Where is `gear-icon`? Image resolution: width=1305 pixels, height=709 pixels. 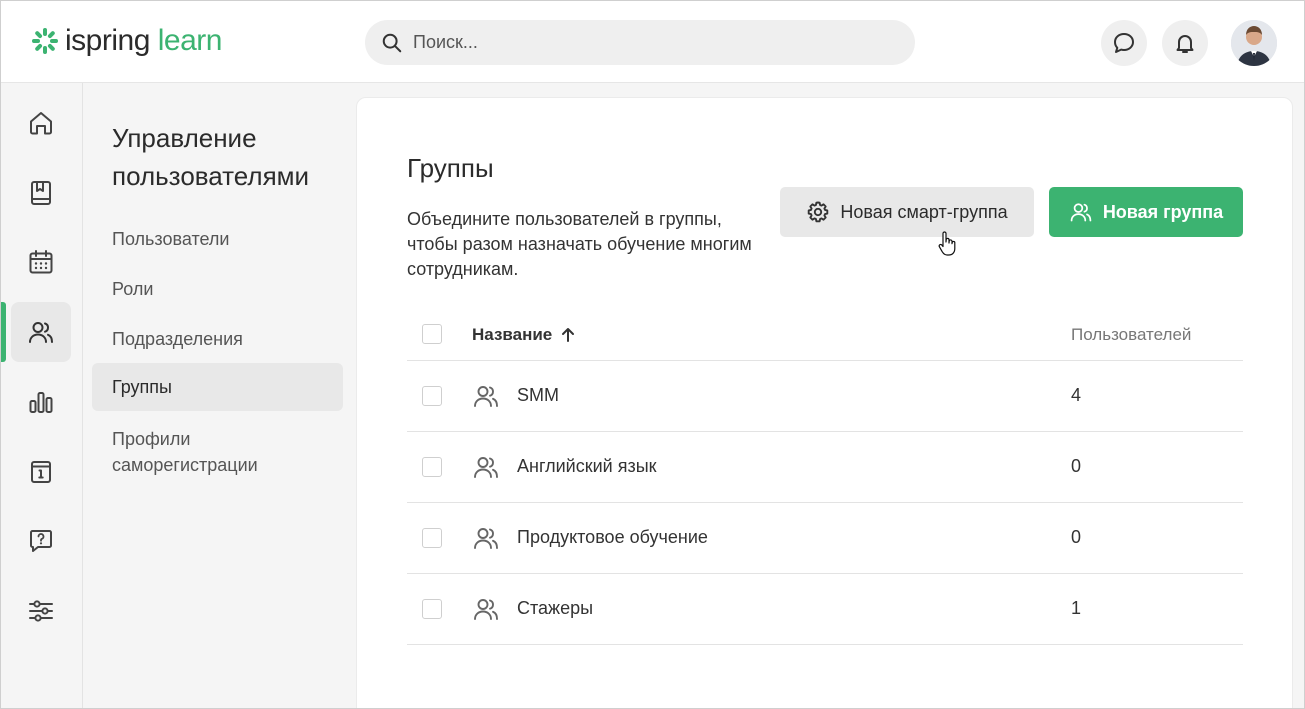 gear-icon is located at coordinates (818, 212).